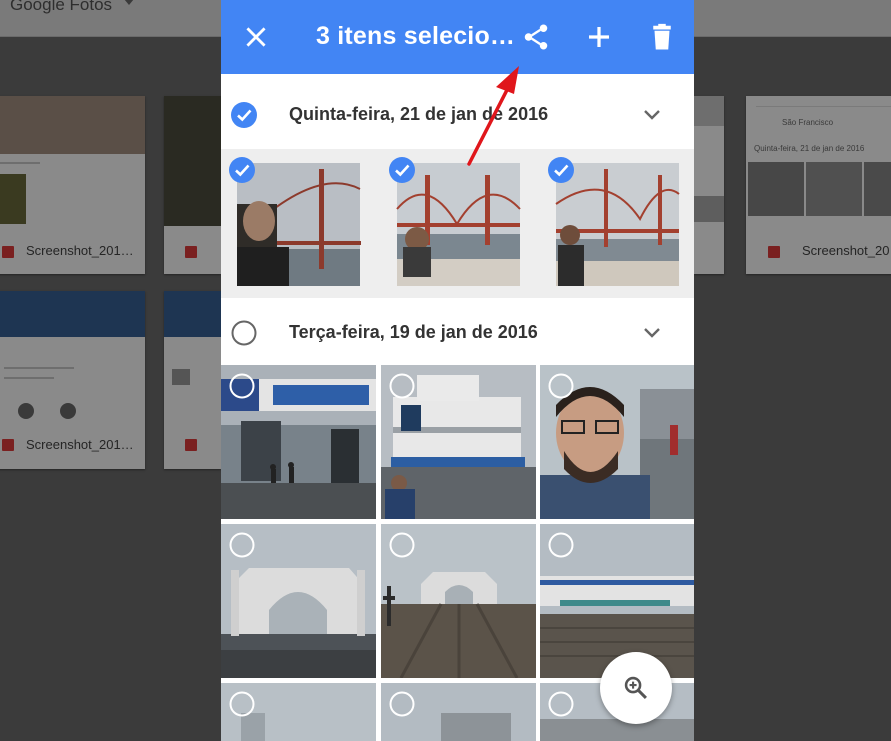 The width and height of the screenshot is (891, 741). I want to click on card-label: Screenshot_20, so click(846, 250).